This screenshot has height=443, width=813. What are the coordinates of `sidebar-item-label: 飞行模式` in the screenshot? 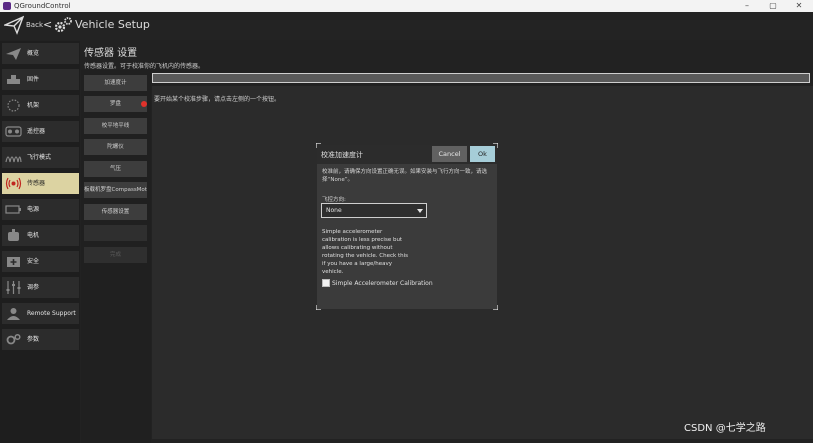 It's located at (39, 157).